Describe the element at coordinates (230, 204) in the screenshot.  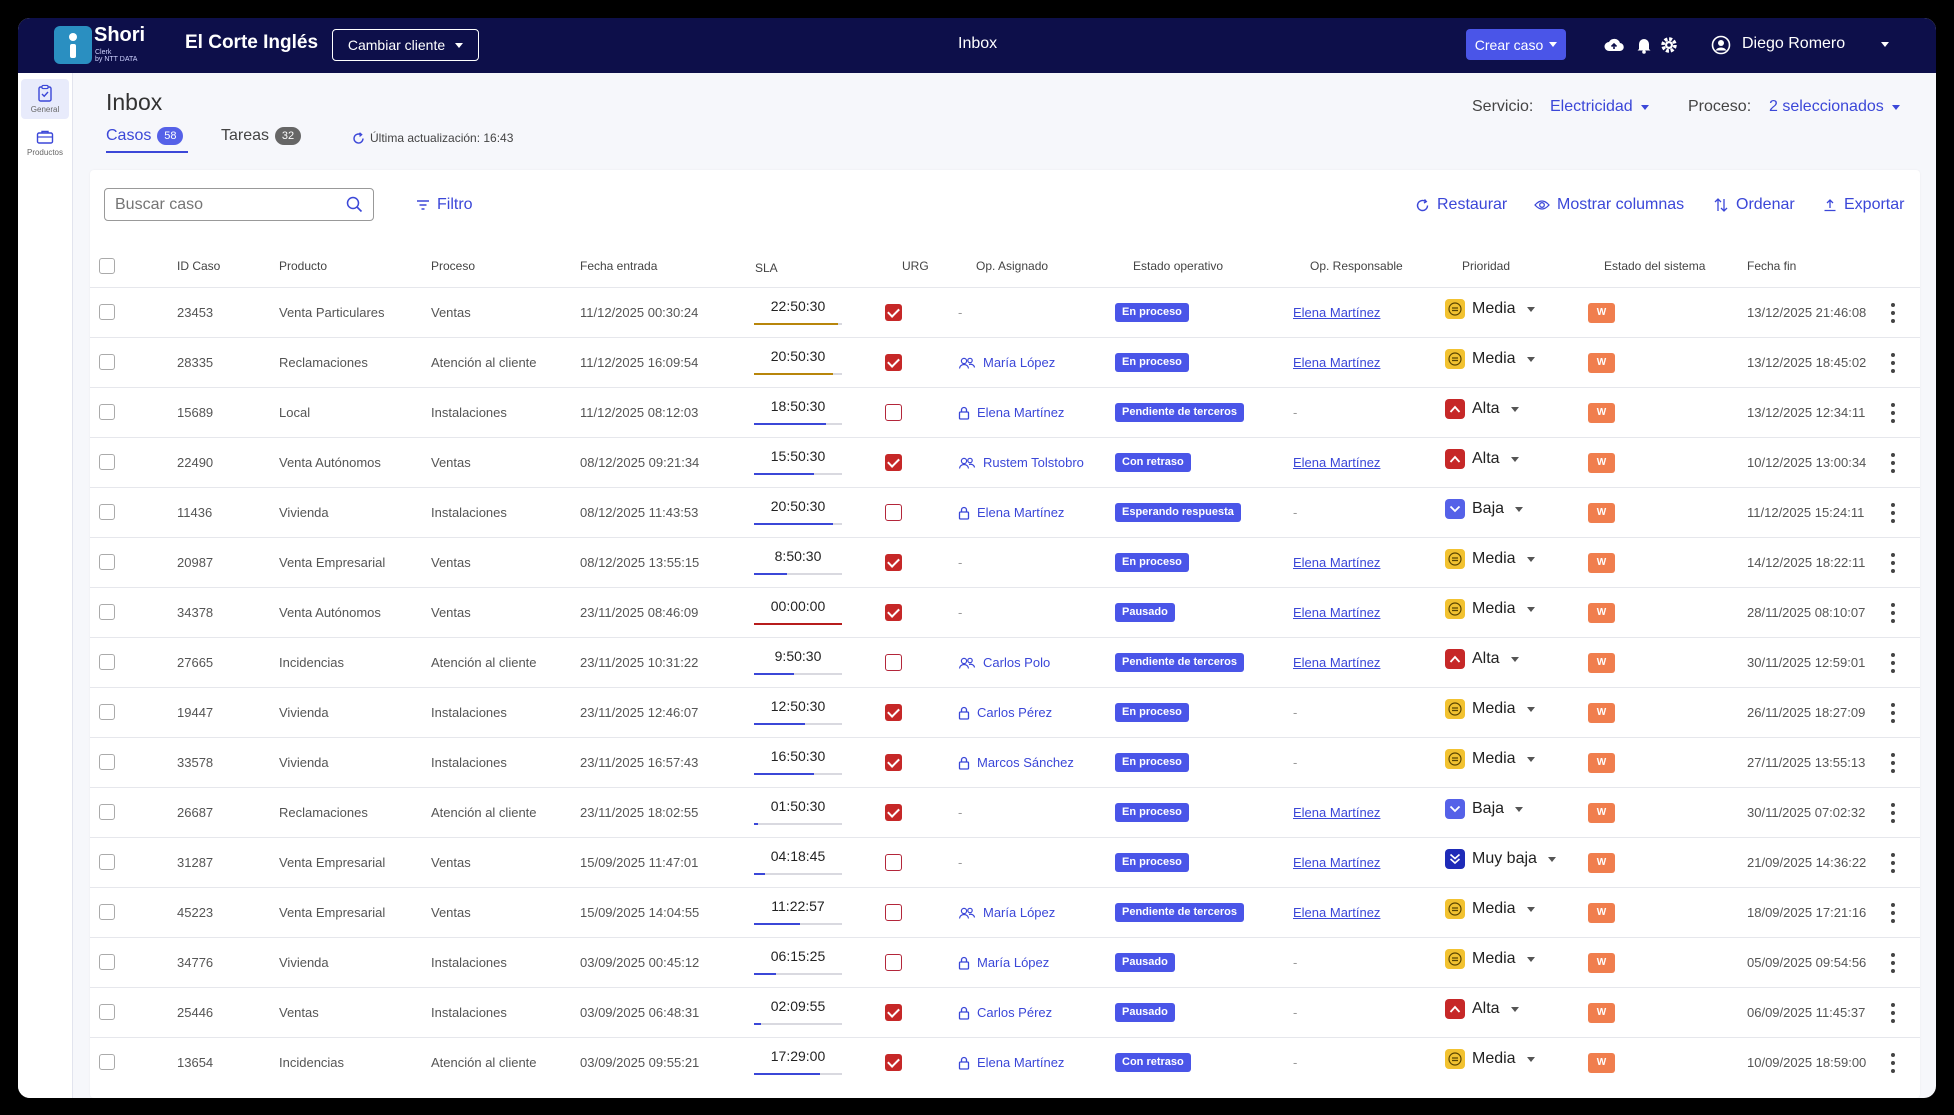
I see `search-input` at that location.